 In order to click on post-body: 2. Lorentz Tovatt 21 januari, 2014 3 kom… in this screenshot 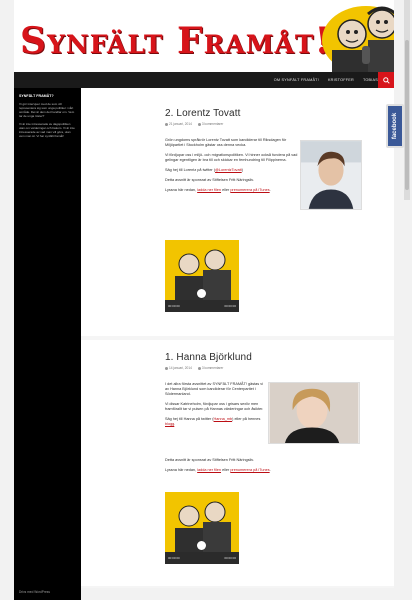, I will do `click(235, 117)`.